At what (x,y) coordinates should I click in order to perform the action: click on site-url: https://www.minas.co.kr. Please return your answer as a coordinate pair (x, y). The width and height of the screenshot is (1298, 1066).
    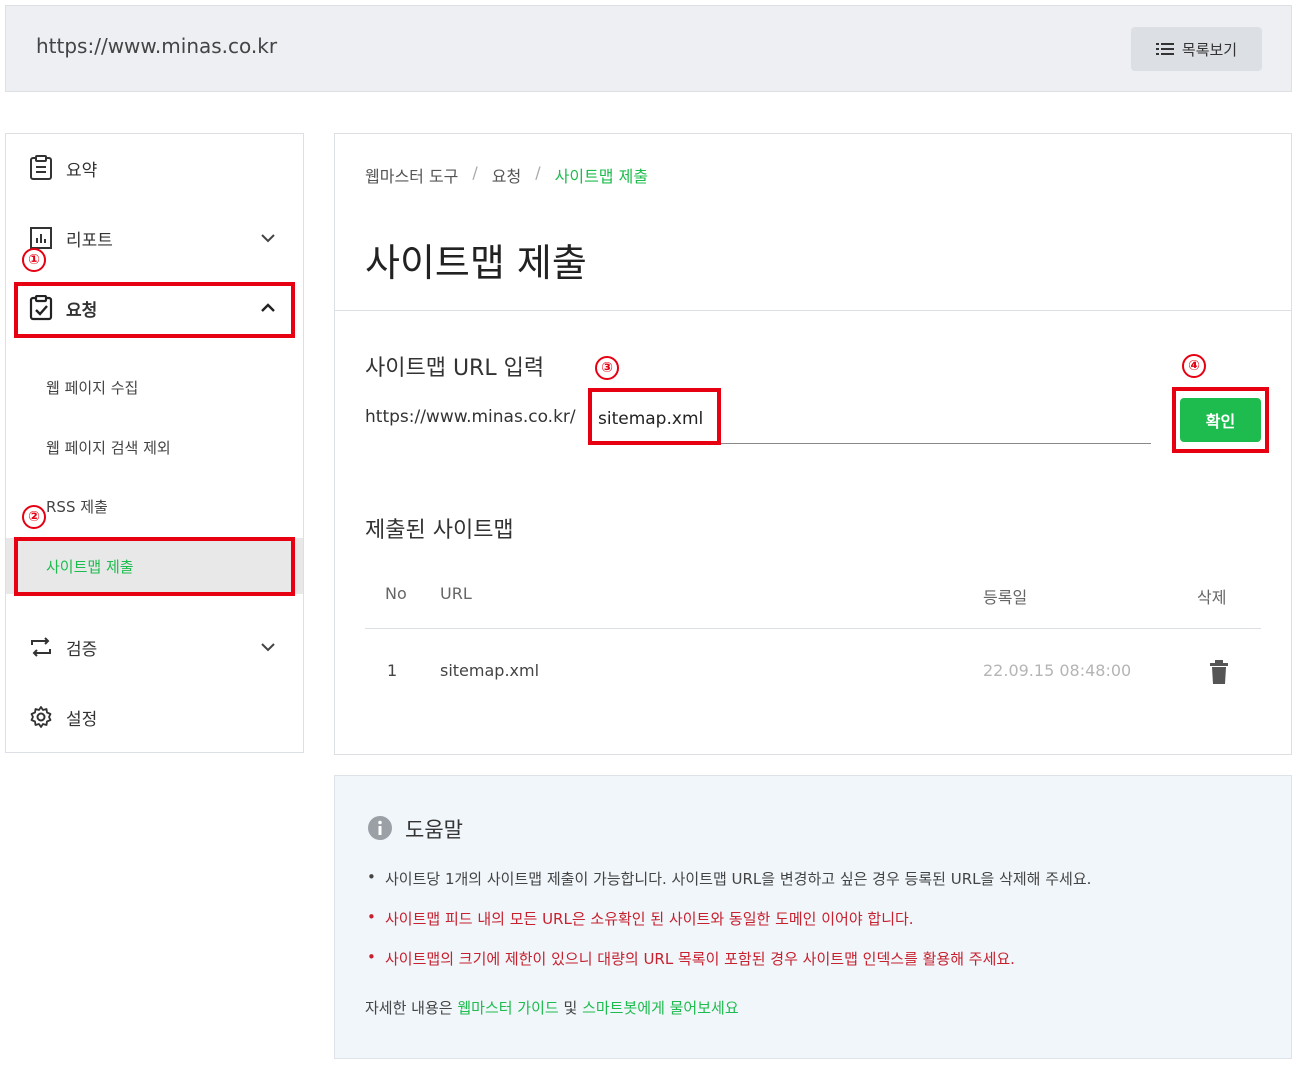
    Looking at the image, I should click on (157, 46).